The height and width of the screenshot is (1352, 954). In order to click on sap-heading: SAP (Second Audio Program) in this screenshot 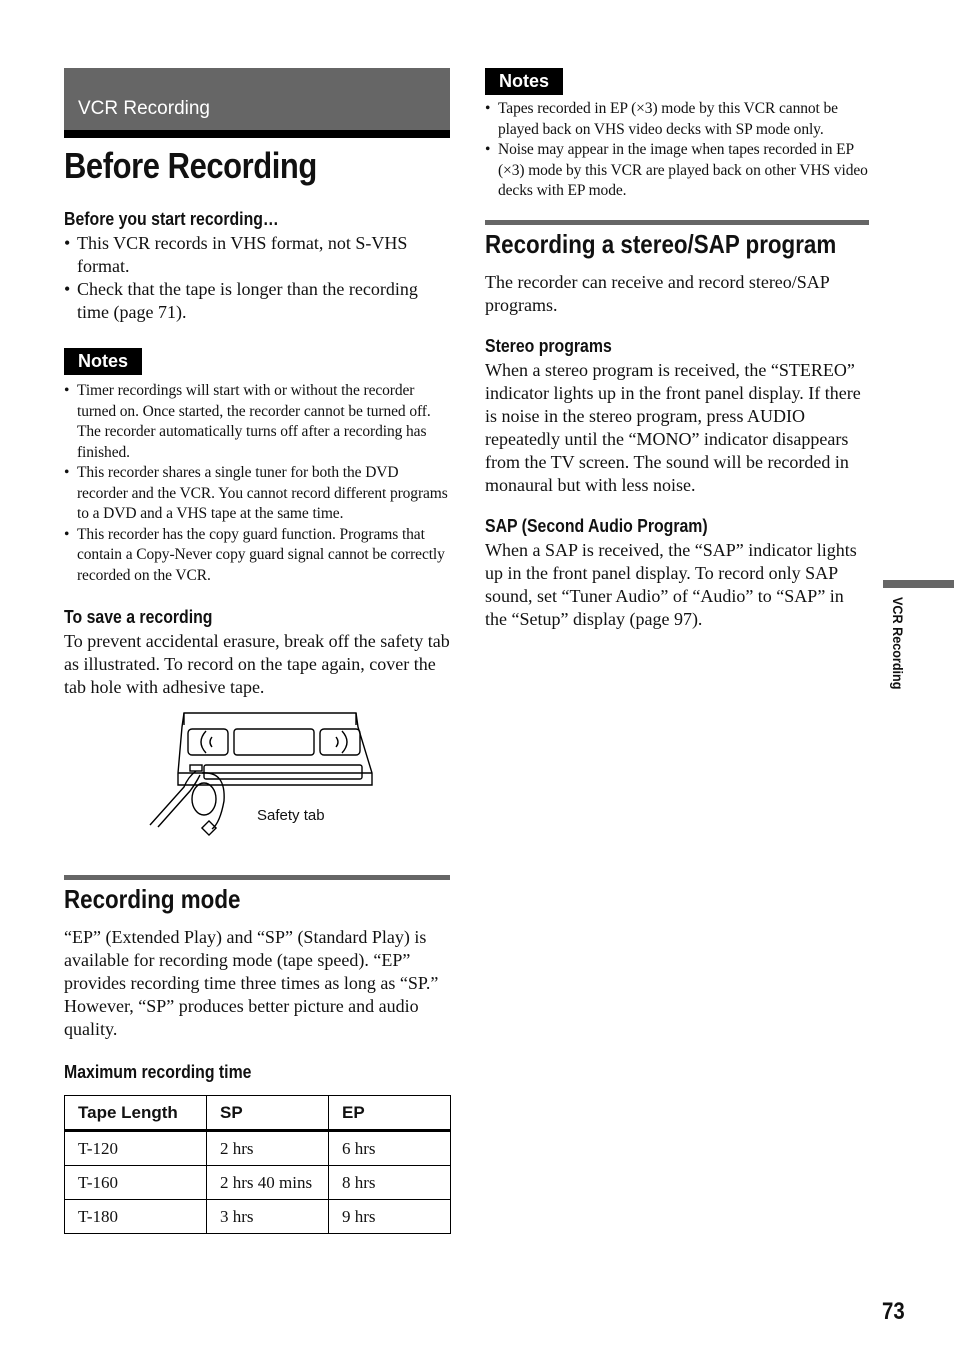, I will do `click(596, 525)`.